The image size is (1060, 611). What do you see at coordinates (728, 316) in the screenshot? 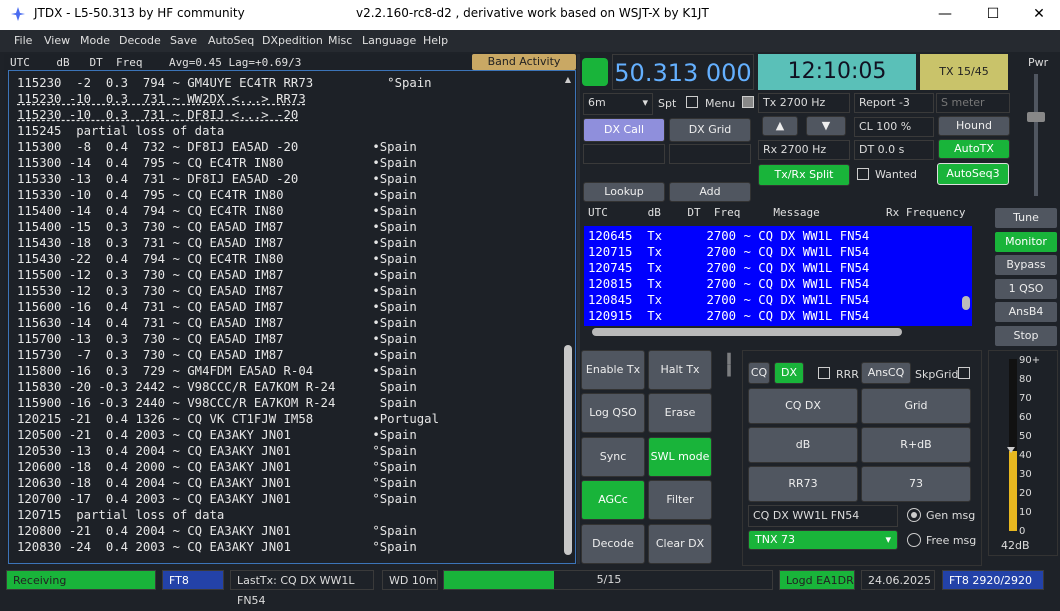
I see `rx-line: 120915 Tx 2700 ~ CQ DX WW1L FN54` at bounding box center [728, 316].